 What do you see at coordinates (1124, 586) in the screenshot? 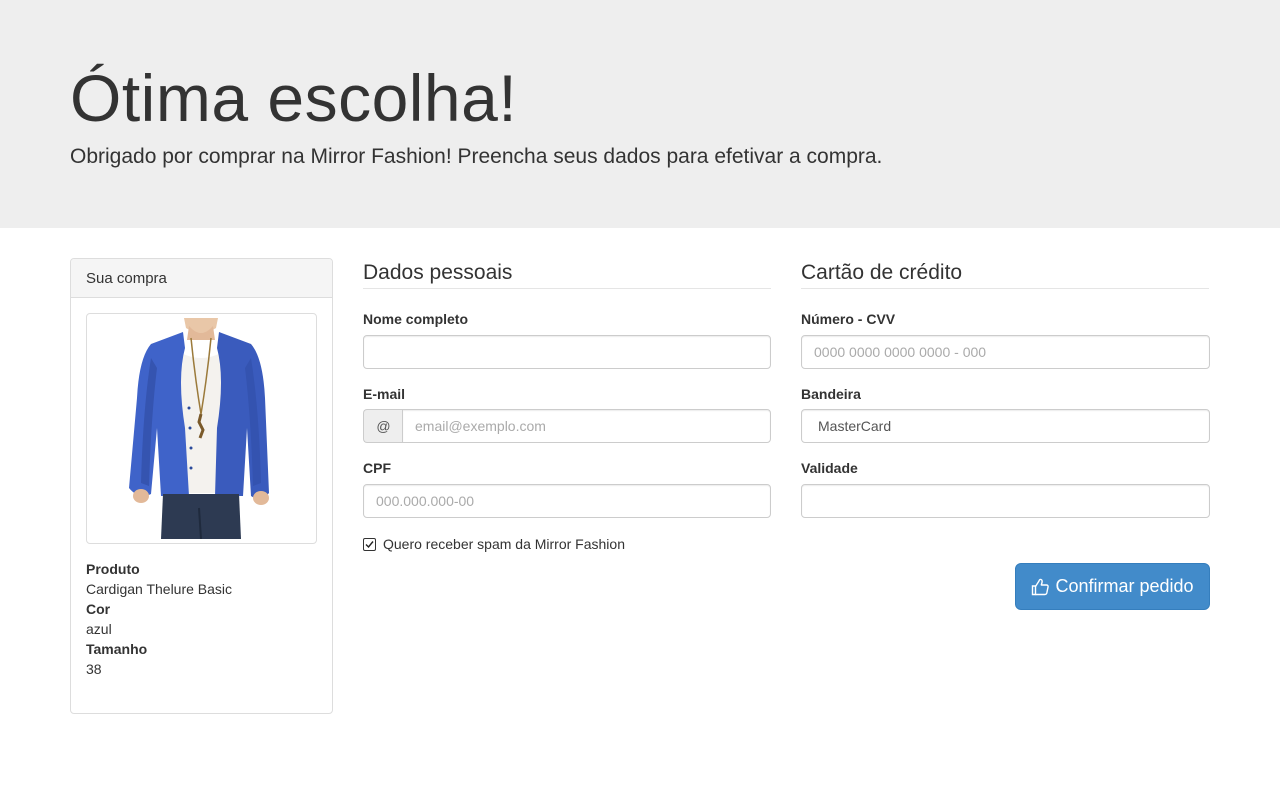
I see `confirm-order-label: Confirmar pedido` at bounding box center [1124, 586].